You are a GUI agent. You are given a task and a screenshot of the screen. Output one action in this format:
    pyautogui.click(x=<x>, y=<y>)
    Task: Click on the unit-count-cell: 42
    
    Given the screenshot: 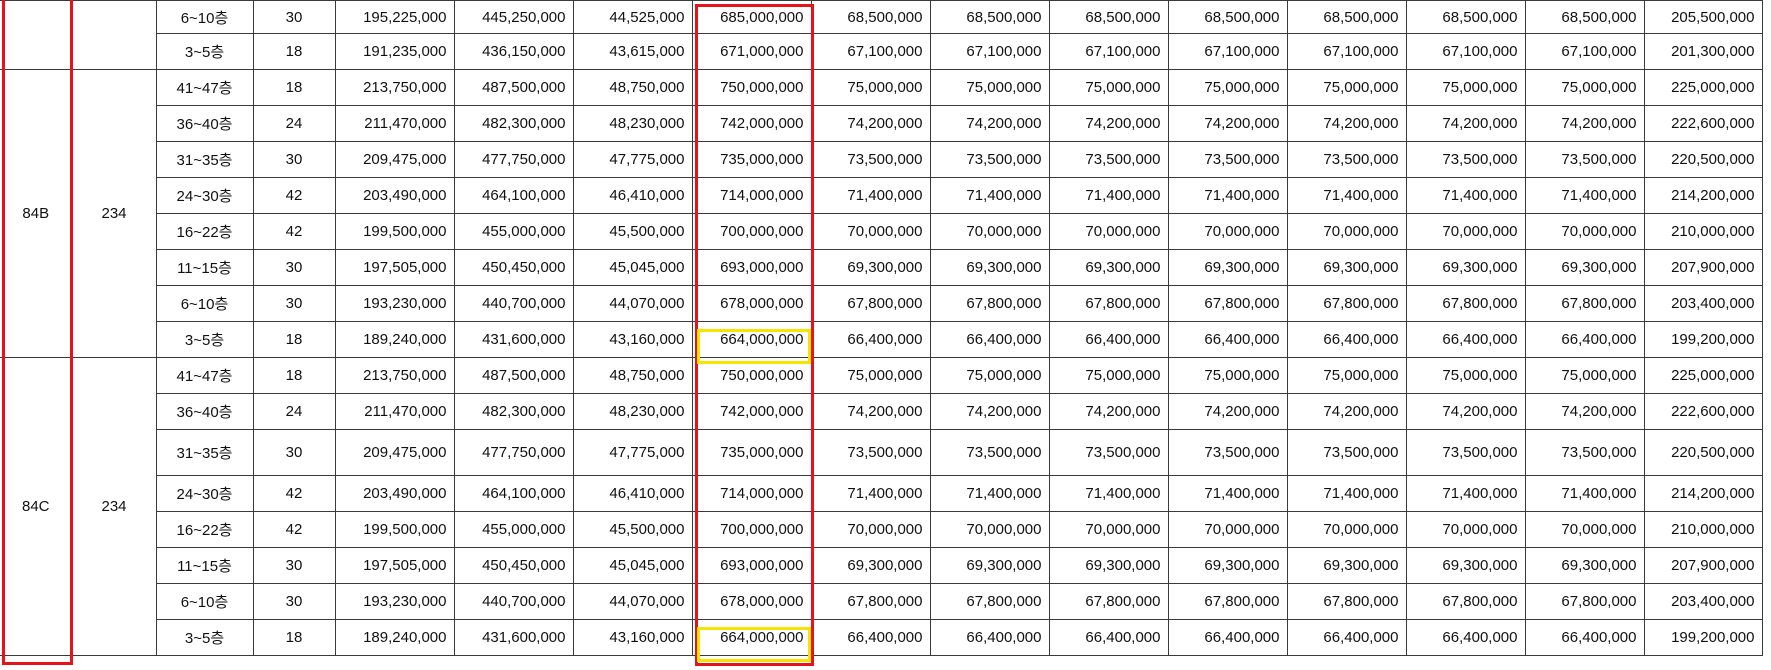 What is the action you would take?
    pyautogui.click(x=294, y=529)
    